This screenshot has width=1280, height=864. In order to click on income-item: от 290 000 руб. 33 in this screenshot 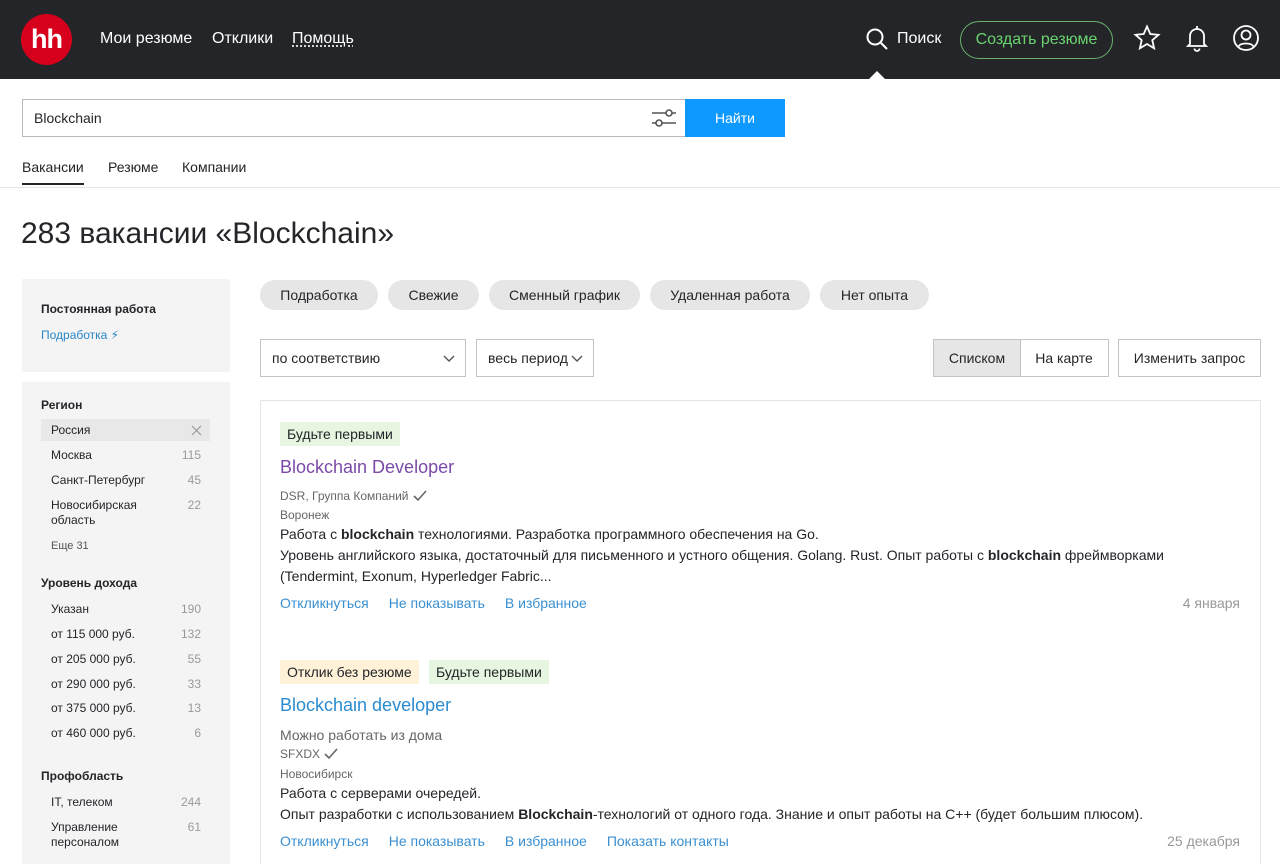, I will do `click(126, 684)`.